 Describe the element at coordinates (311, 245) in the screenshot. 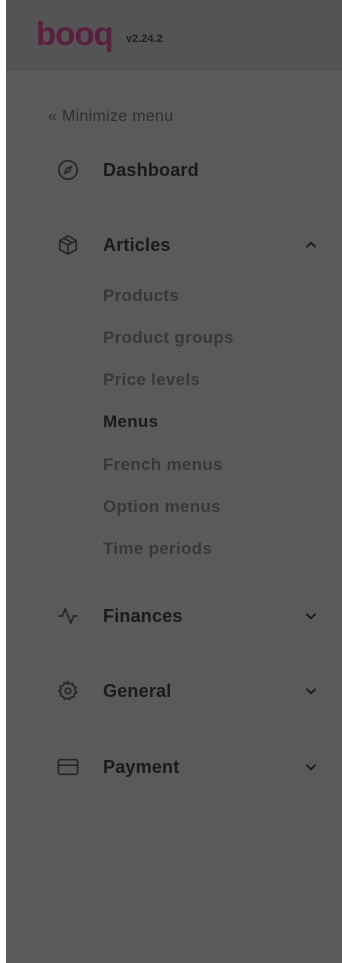

I see `chevron-up-icon` at that location.